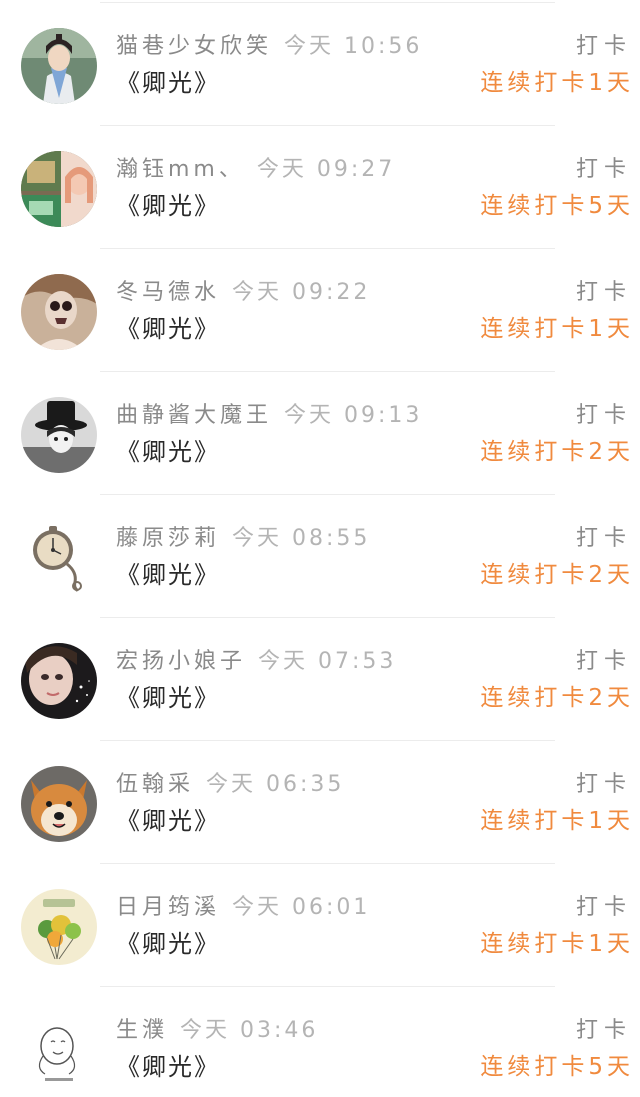 The image size is (640, 1097). Describe the element at coordinates (320, 679) in the screenshot. I see `checkin-row: 宏扬小娘子 今天 07:53 《卿光》 打卡 连续打卡2天` at that location.